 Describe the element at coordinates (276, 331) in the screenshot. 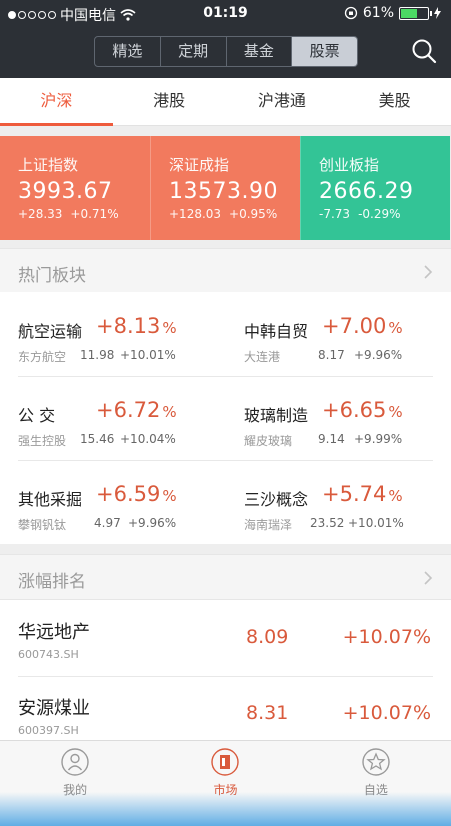

I see `sector-name: 中韩自贸` at that location.